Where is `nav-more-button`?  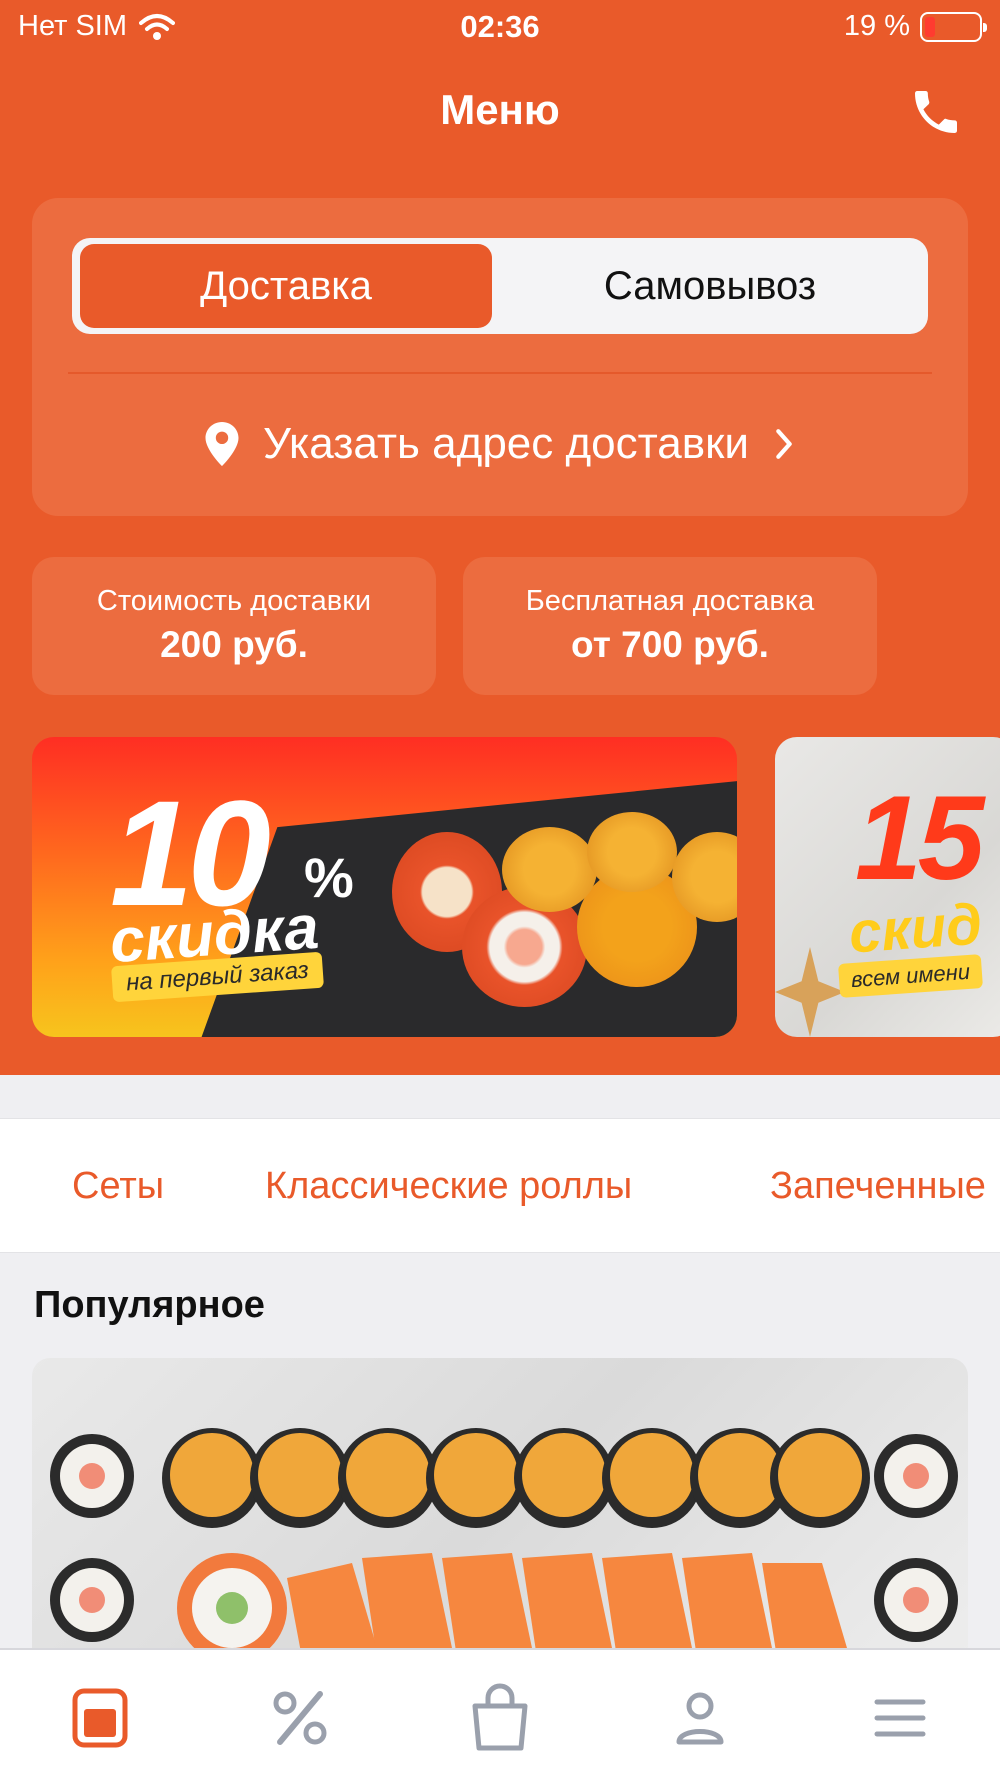
nav-more-button is located at coordinates (900, 1718).